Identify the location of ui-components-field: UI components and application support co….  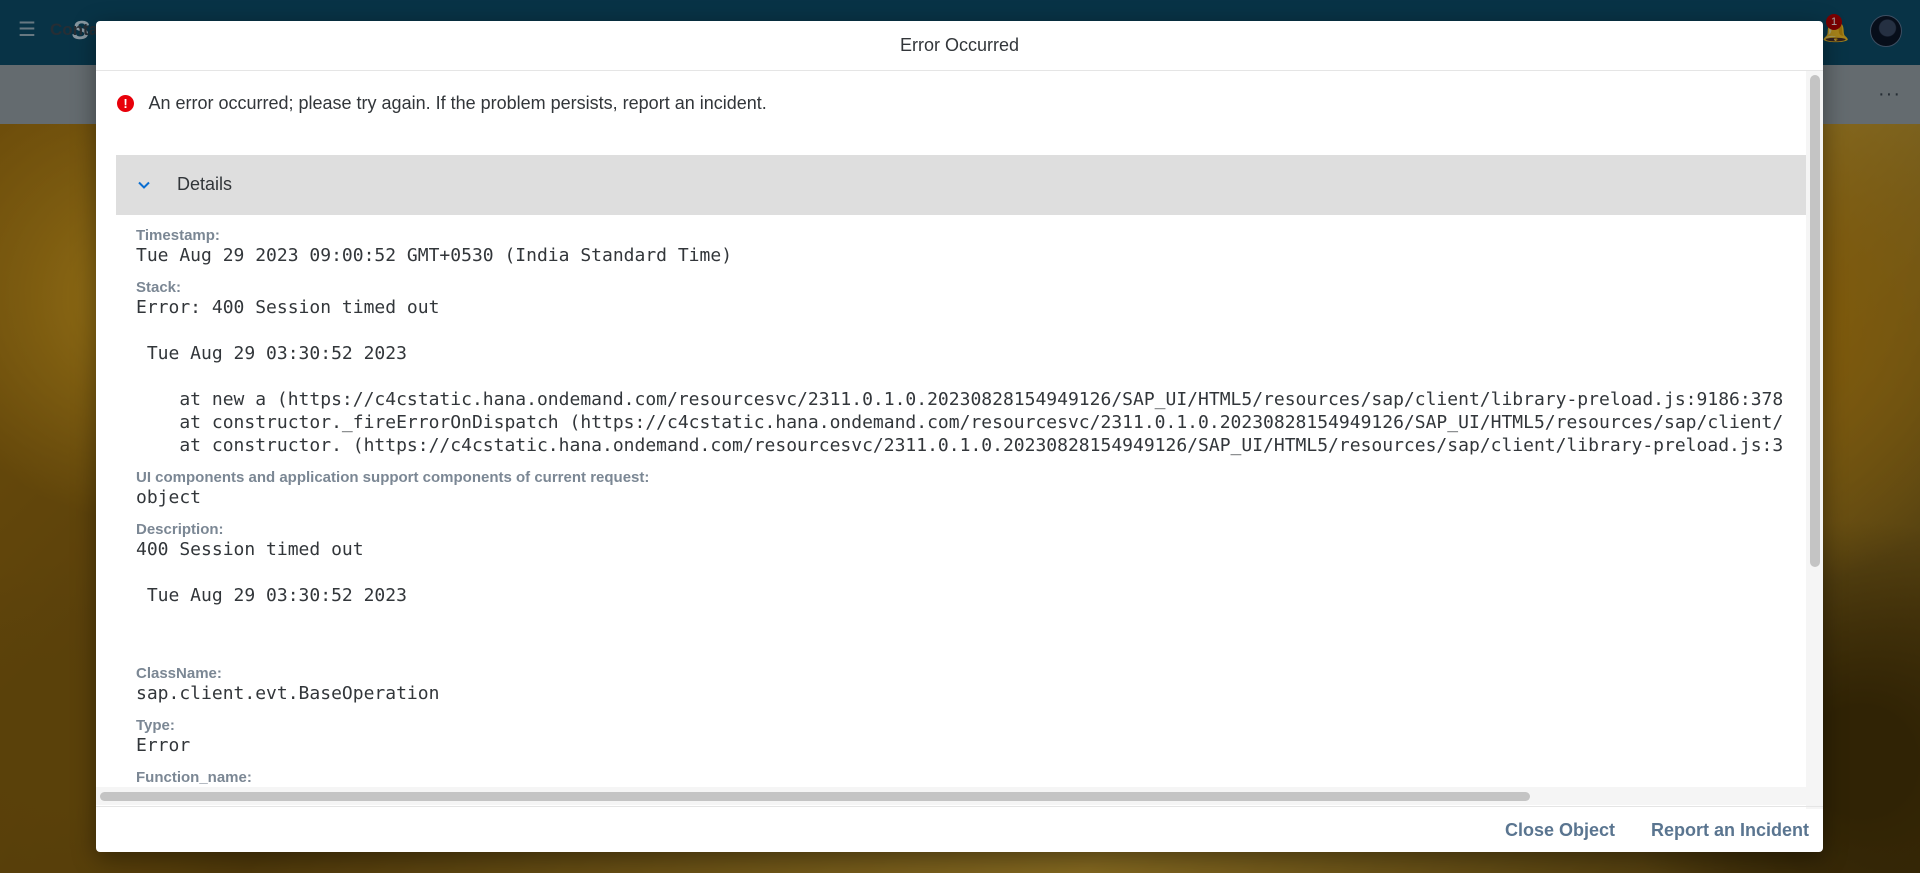
(966, 489).